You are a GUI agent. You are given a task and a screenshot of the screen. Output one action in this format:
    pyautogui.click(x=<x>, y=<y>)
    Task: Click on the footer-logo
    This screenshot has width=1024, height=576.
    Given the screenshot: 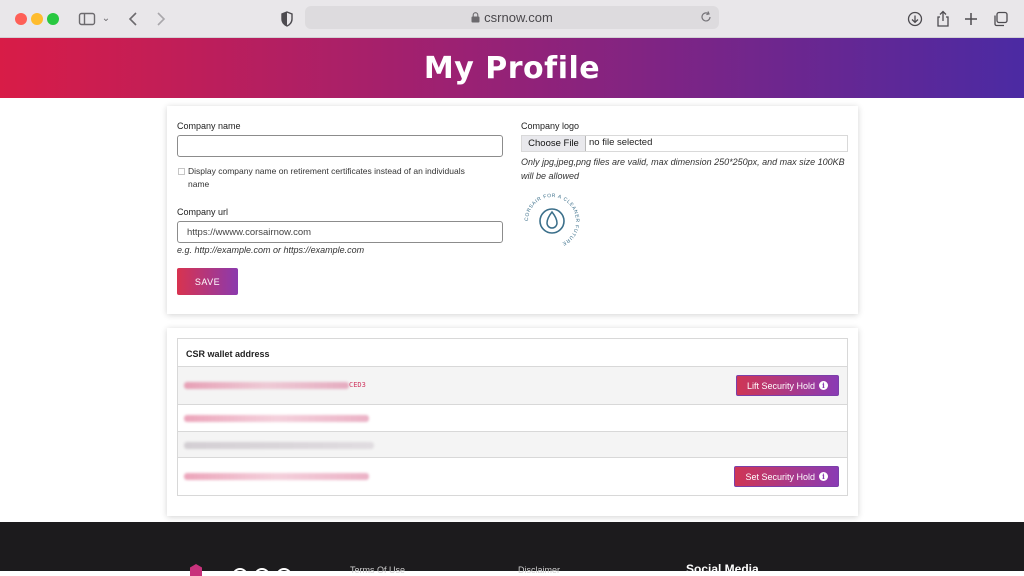 What is the action you would take?
    pyautogui.click(x=241, y=570)
    